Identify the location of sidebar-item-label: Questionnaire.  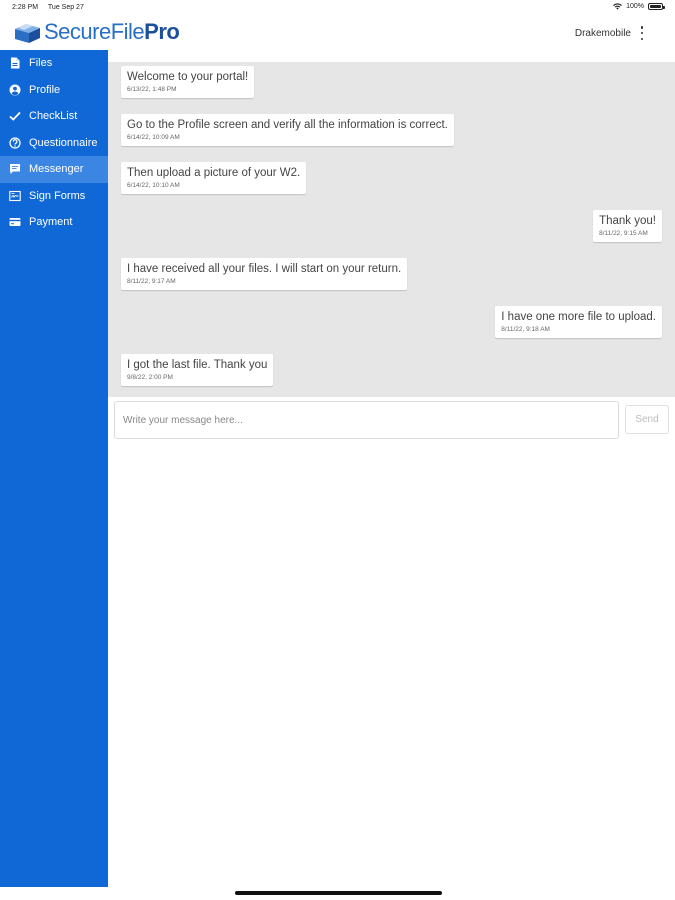
(63, 142).